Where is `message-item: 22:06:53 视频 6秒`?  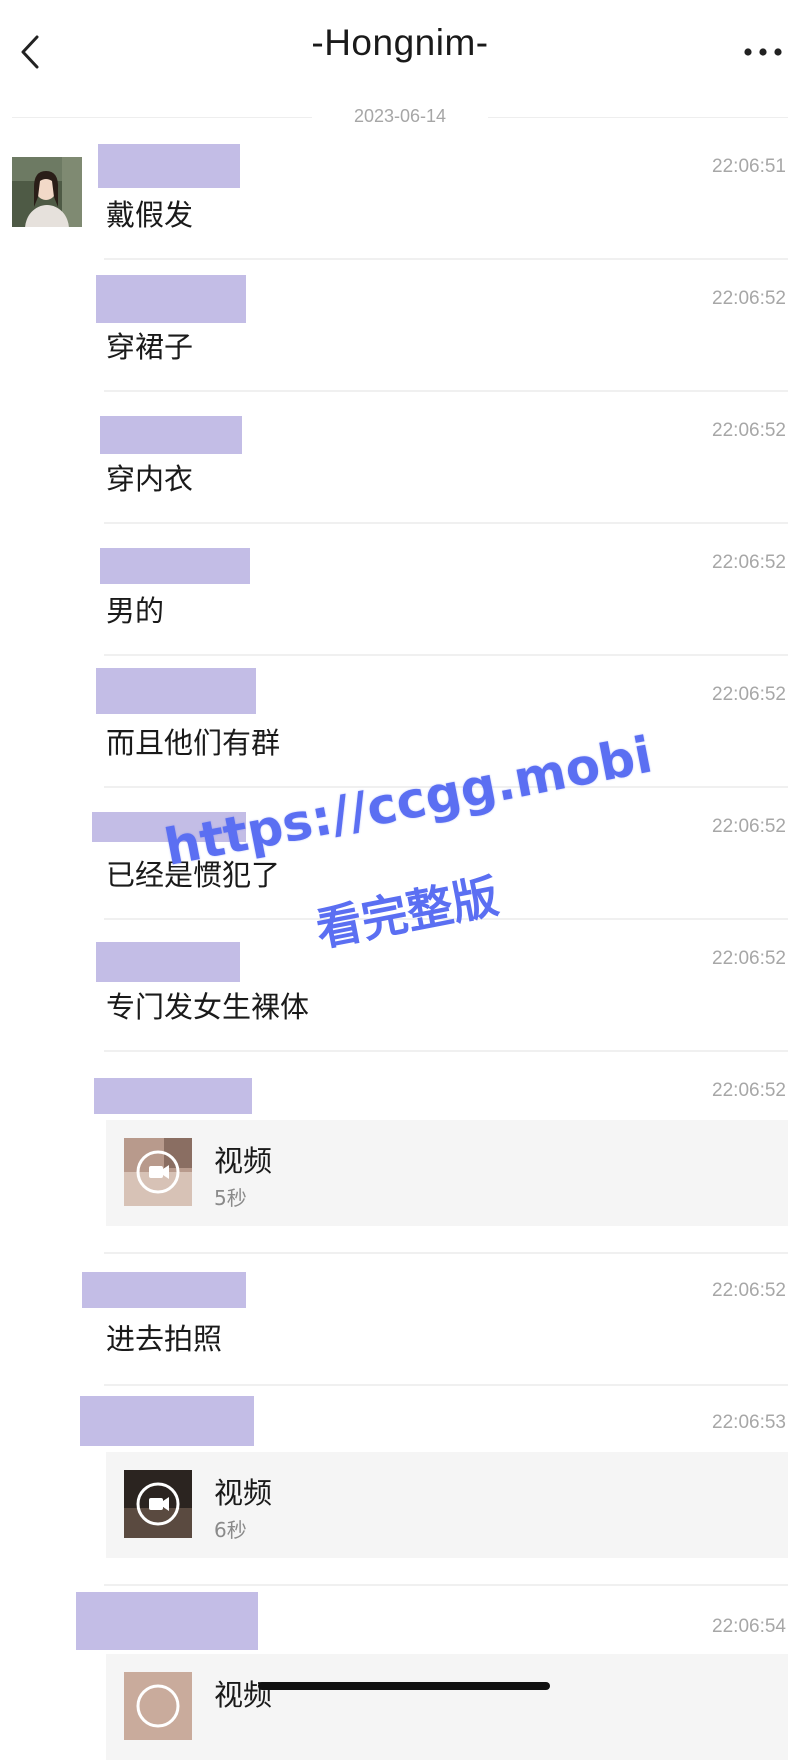
message-item: 22:06:53 视频 6秒 is located at coordinates (400, 1491).